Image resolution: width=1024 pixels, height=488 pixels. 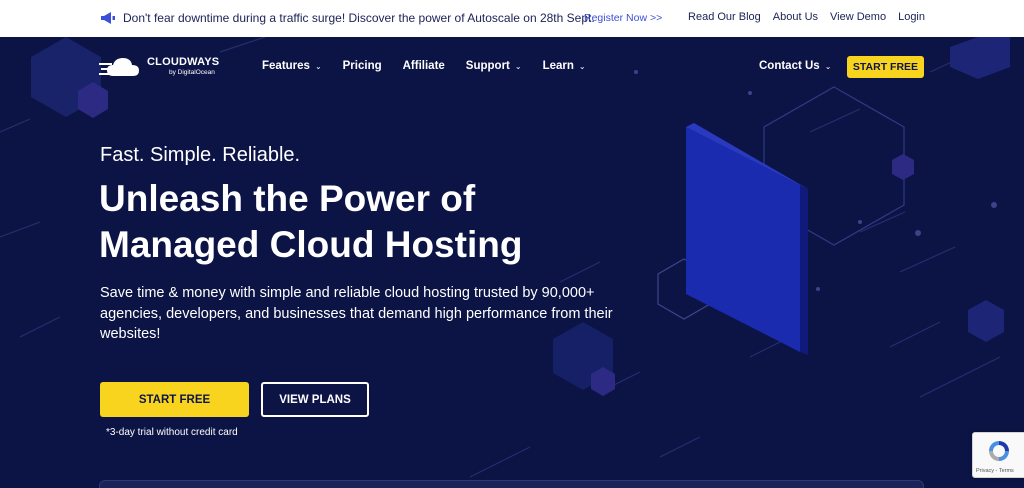 What do you see at coordinates (724, 17) in the screenshot?
I see `read-blog-link: Read Our Blog` at bounding box center [724, 17].